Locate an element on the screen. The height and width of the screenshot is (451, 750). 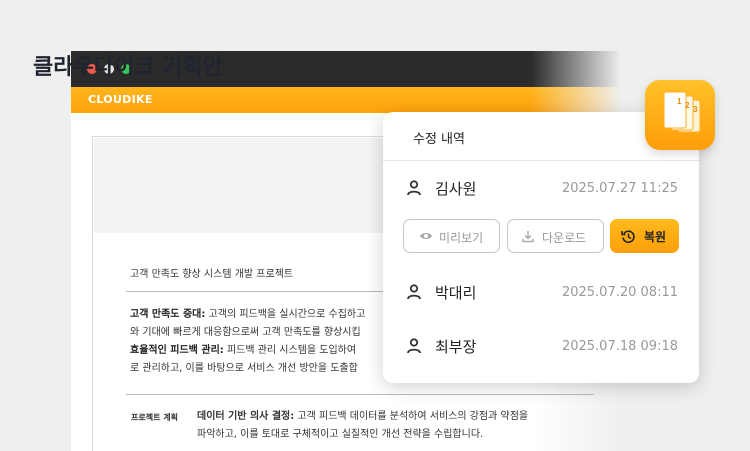
preview-button: 미리보기 is located at coordinates (451, 236).